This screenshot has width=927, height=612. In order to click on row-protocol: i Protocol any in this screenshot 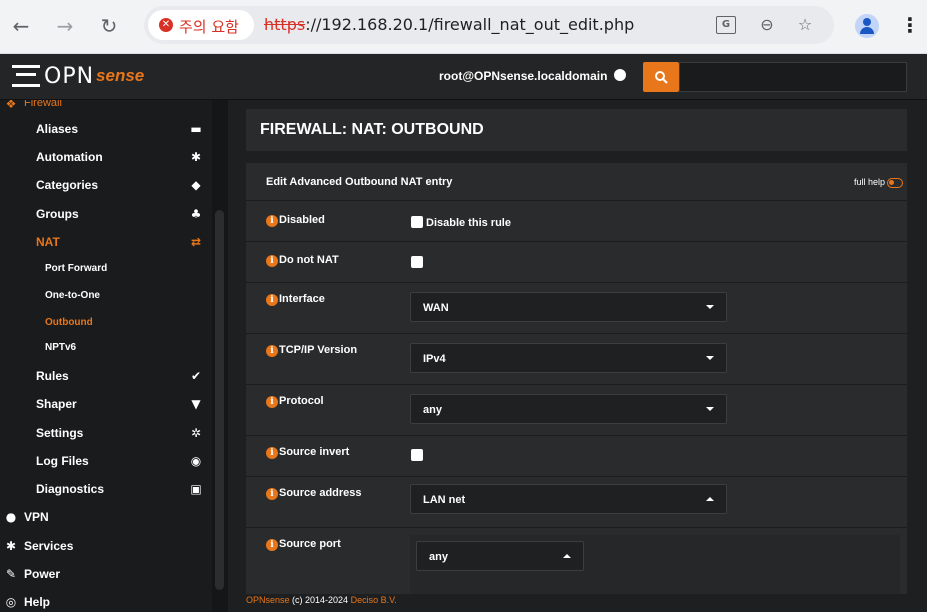, I will do `click(576, 410)`.